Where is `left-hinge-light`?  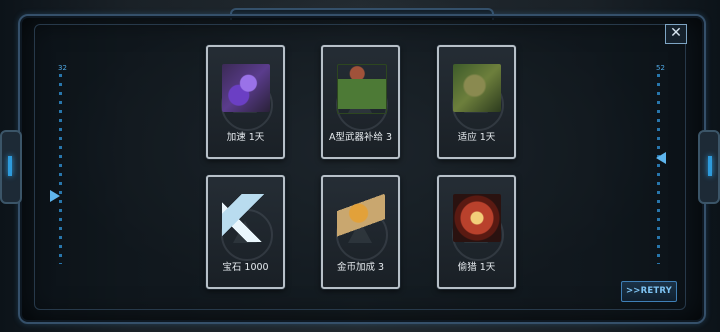 left-hinge-light is located at coordinates (10, 166).